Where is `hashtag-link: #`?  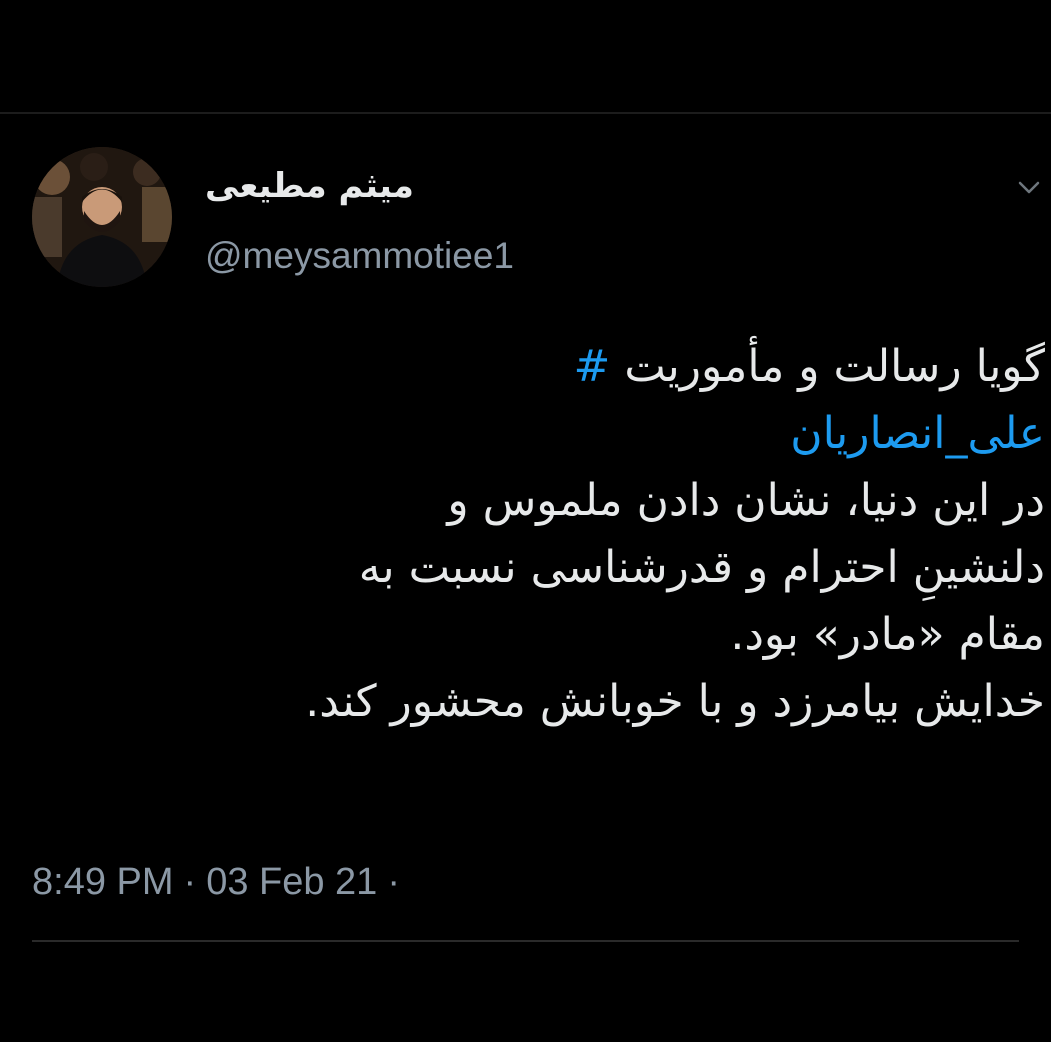
hashtag-link: # is located at coordinates (591, 366).